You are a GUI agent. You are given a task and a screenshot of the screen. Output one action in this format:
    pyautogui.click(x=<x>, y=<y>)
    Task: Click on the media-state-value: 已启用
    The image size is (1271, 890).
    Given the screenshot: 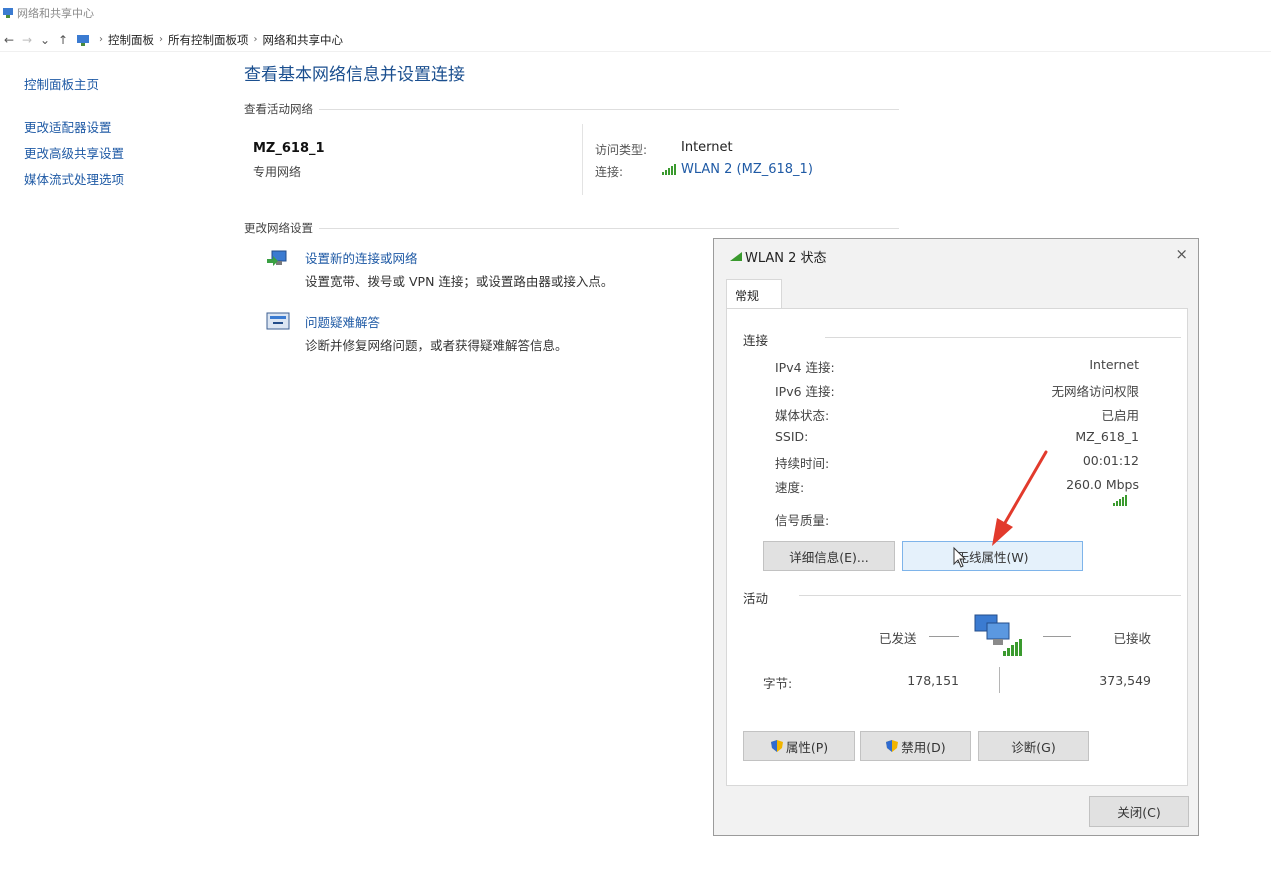 What is the action you would take?
    pyautogui.click(x=1120, y=415)
    